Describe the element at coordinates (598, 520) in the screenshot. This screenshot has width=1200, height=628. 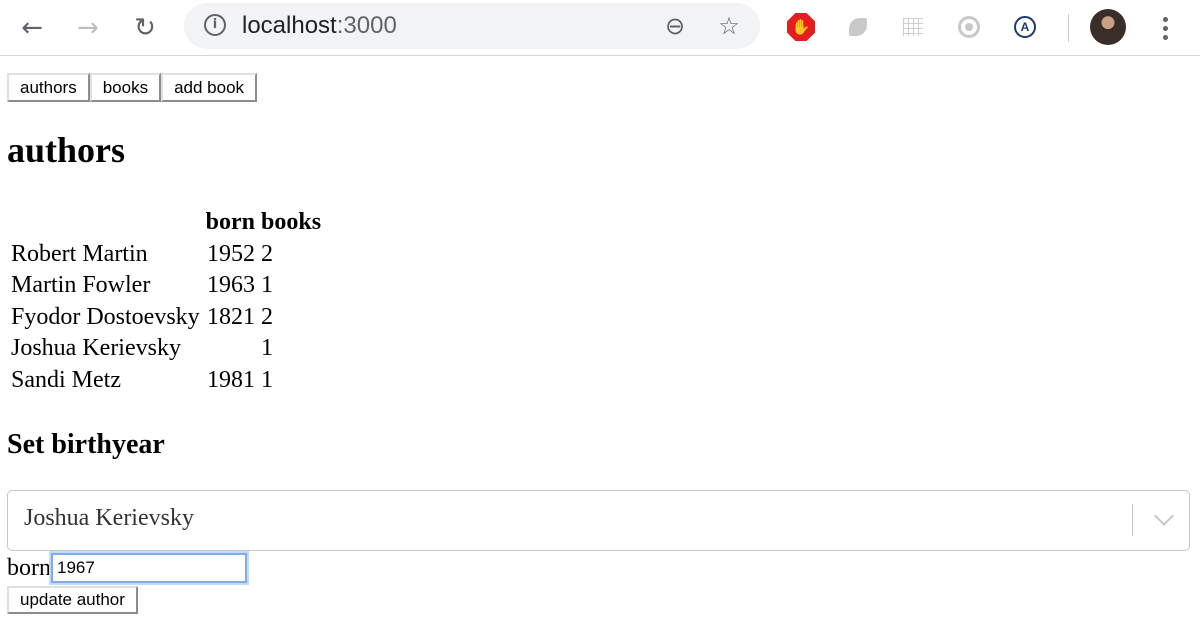
I see `author-select: Joshua Kerievsky` at that location.